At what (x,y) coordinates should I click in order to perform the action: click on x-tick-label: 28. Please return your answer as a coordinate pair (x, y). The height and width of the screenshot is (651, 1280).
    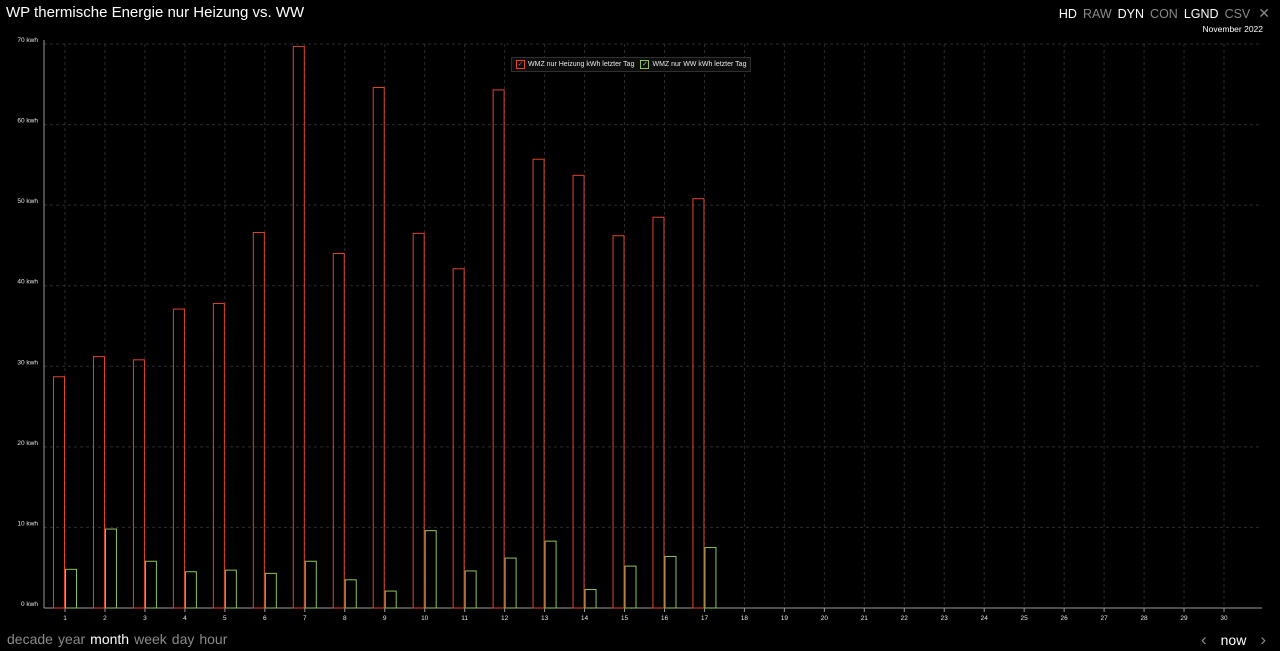
    Looking at the image, I should click on (1144, 618).